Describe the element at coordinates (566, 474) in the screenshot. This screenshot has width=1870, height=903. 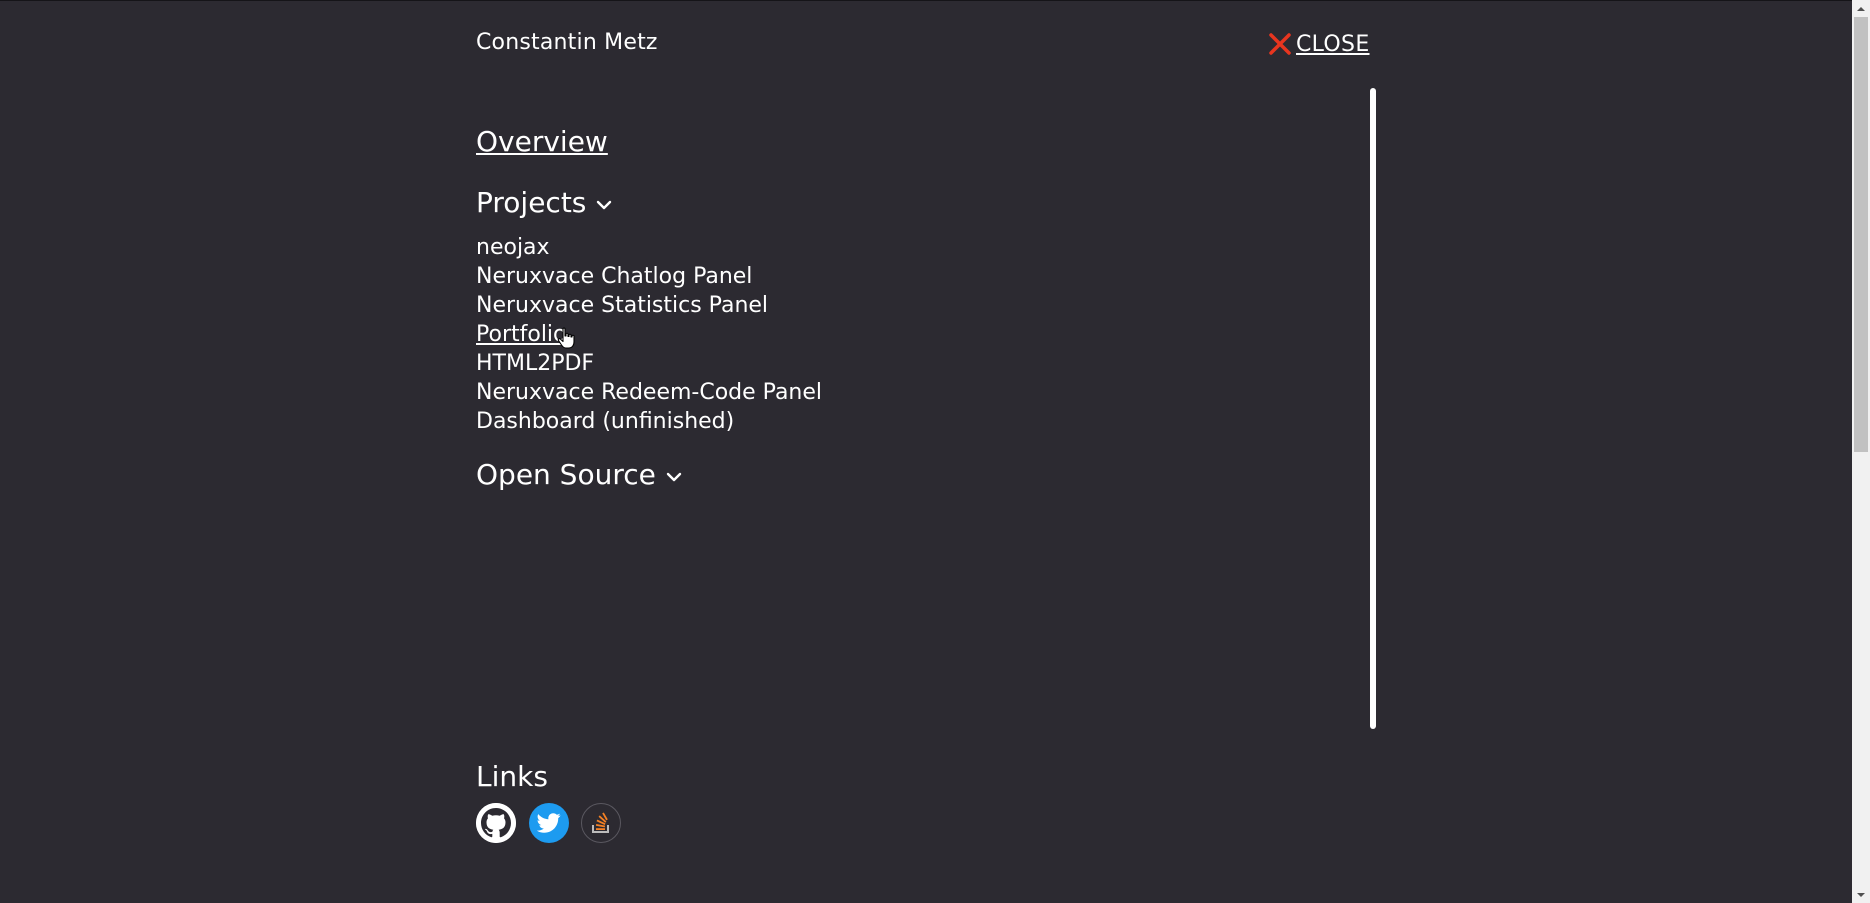
I see `open-source-heading: Open Source` at that location.